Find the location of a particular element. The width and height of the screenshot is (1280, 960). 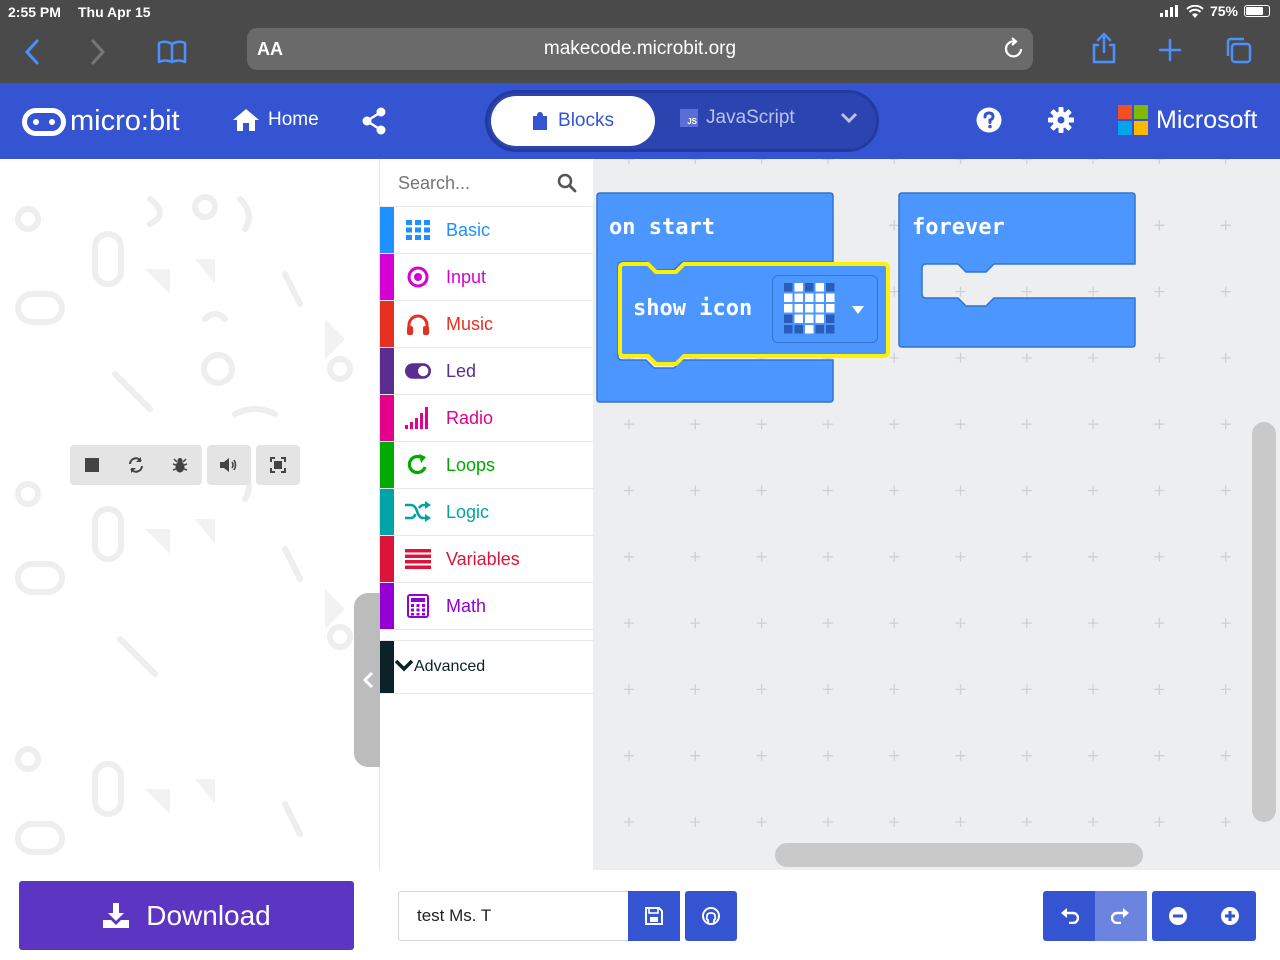

category-label: Music is located at coordinates (470, 323).